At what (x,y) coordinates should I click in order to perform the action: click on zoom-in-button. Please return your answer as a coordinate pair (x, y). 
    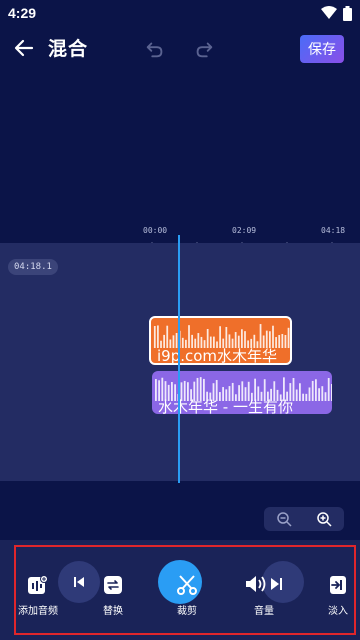
    Looking at the image, I should click on (324, 519).